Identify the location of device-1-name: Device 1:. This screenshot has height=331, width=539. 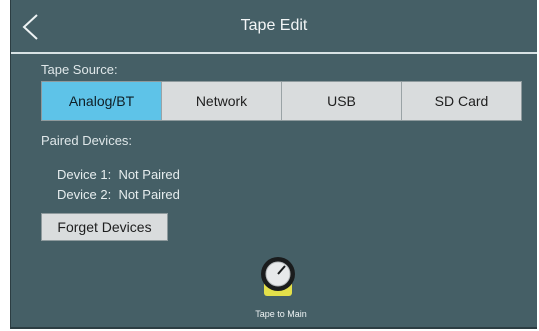
(84, 174).